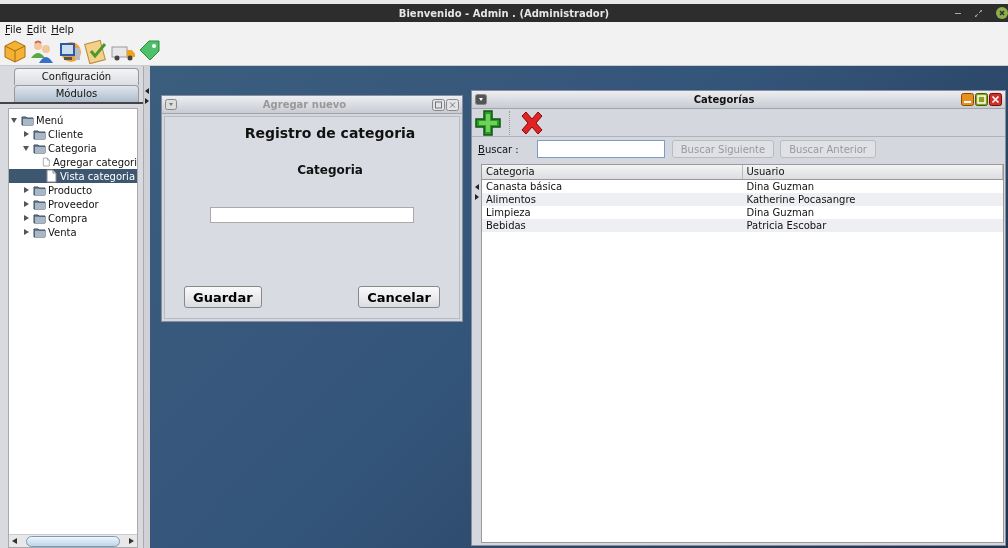  I want to click on input-field, so click(312, 215).